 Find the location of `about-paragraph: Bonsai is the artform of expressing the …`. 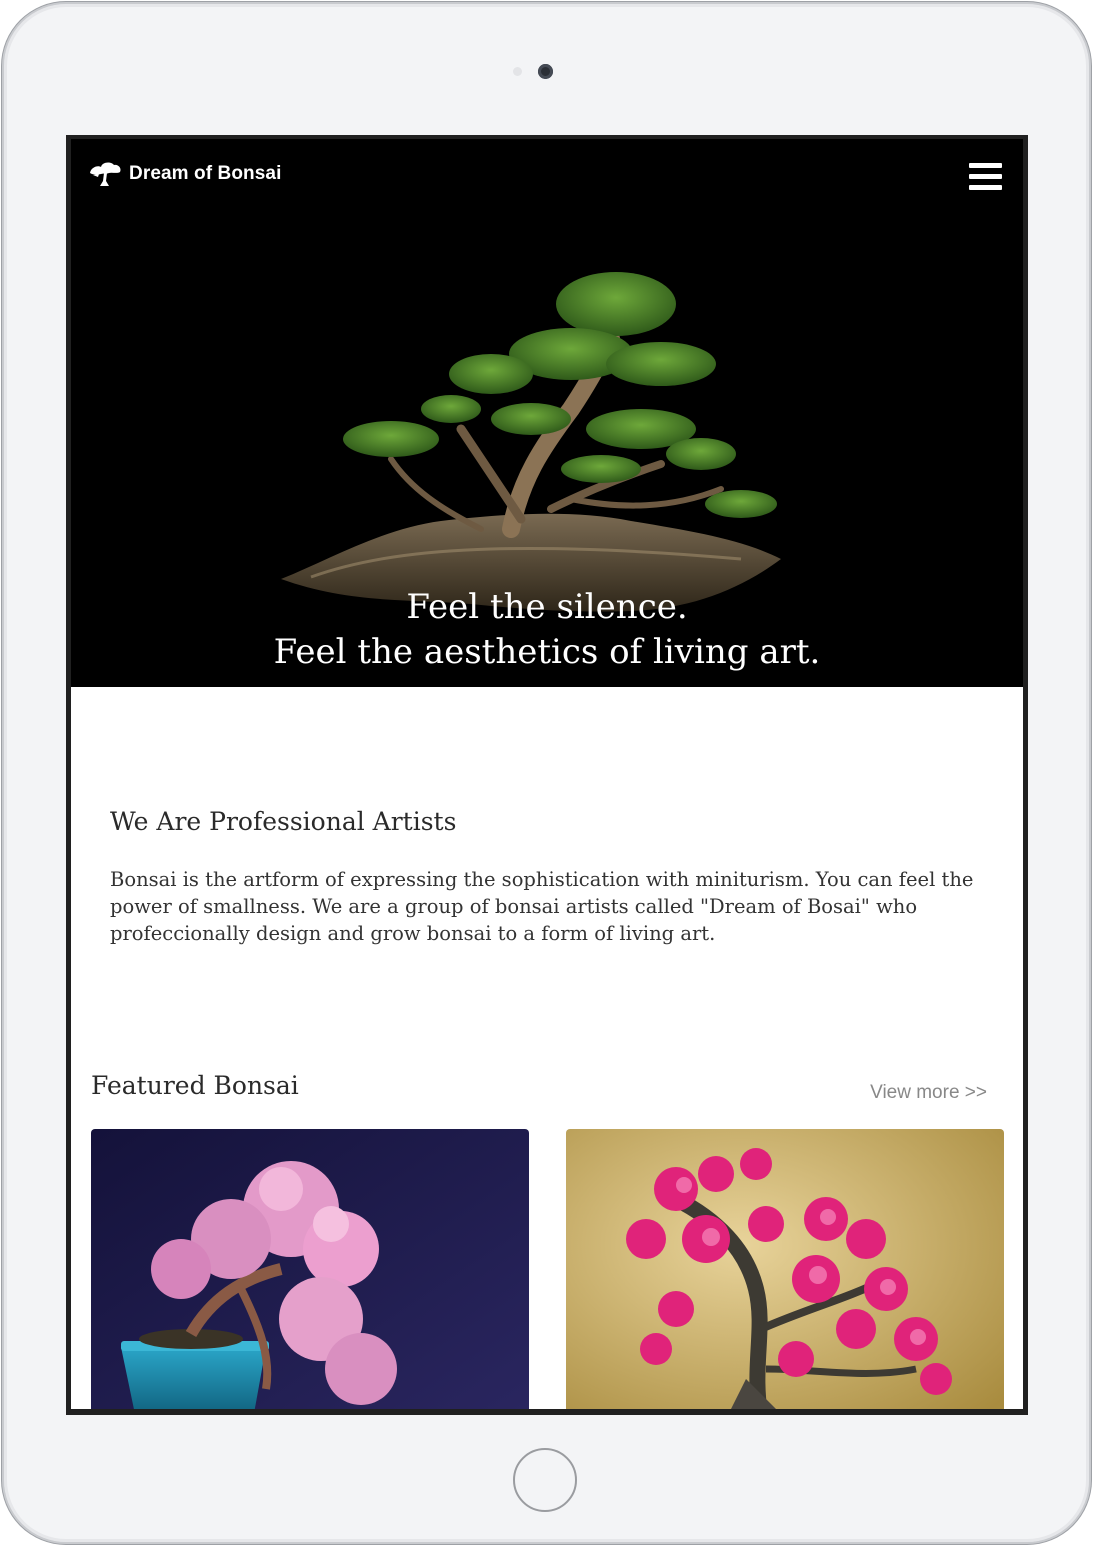

about-paragraph: Bonsai is the artform of expressing the … is located at coordinates (542, 906).